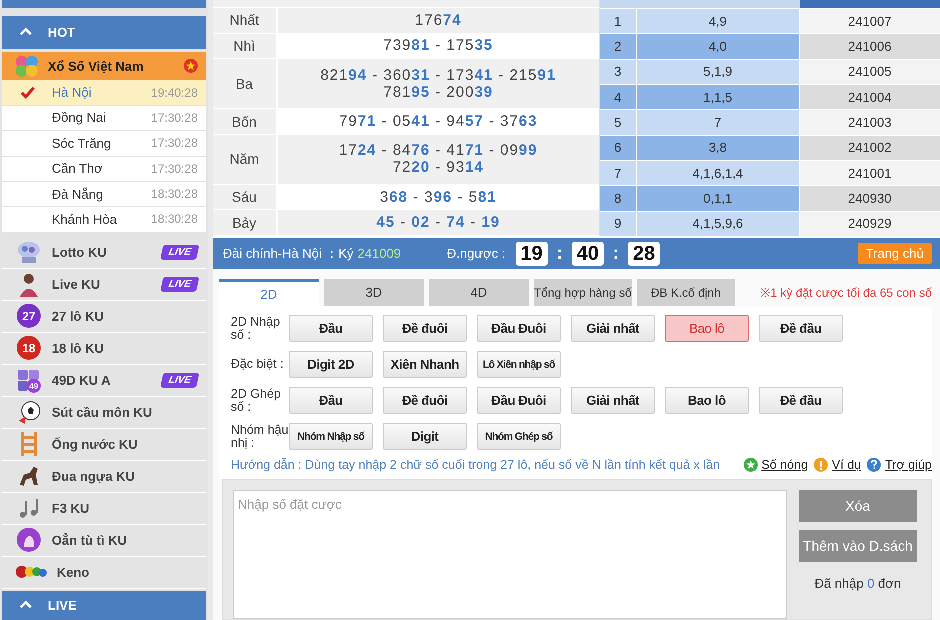 This screenshot has width=940, height=620. I want to click on bet-type-button: Lô Xiên nhập số, so click(519, 364).